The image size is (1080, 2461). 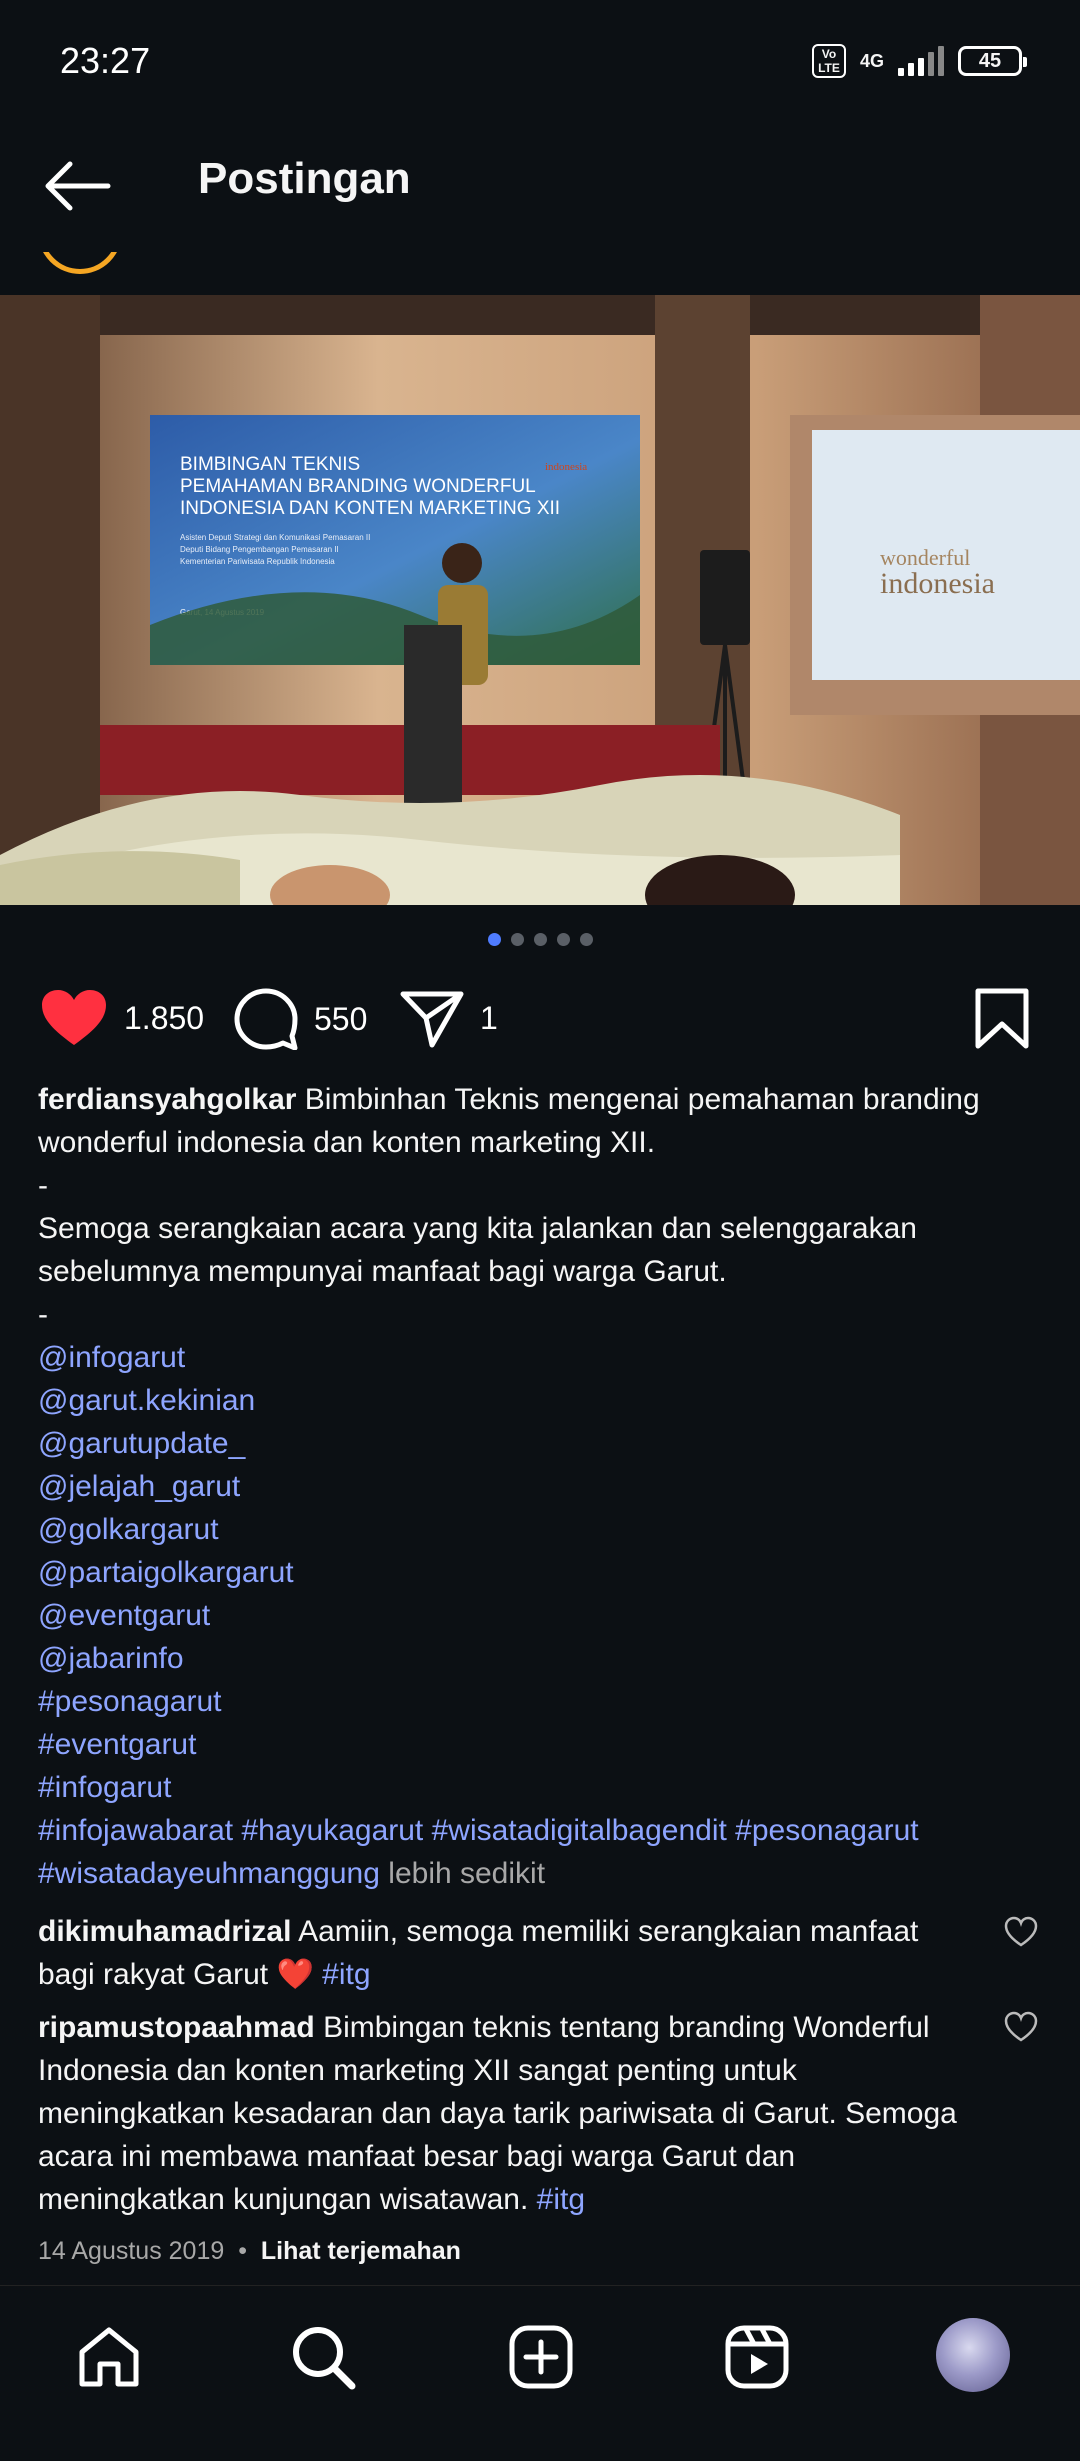 I want to click on post-date: 14 Agustus 2019, so click(x=131, y=2251).